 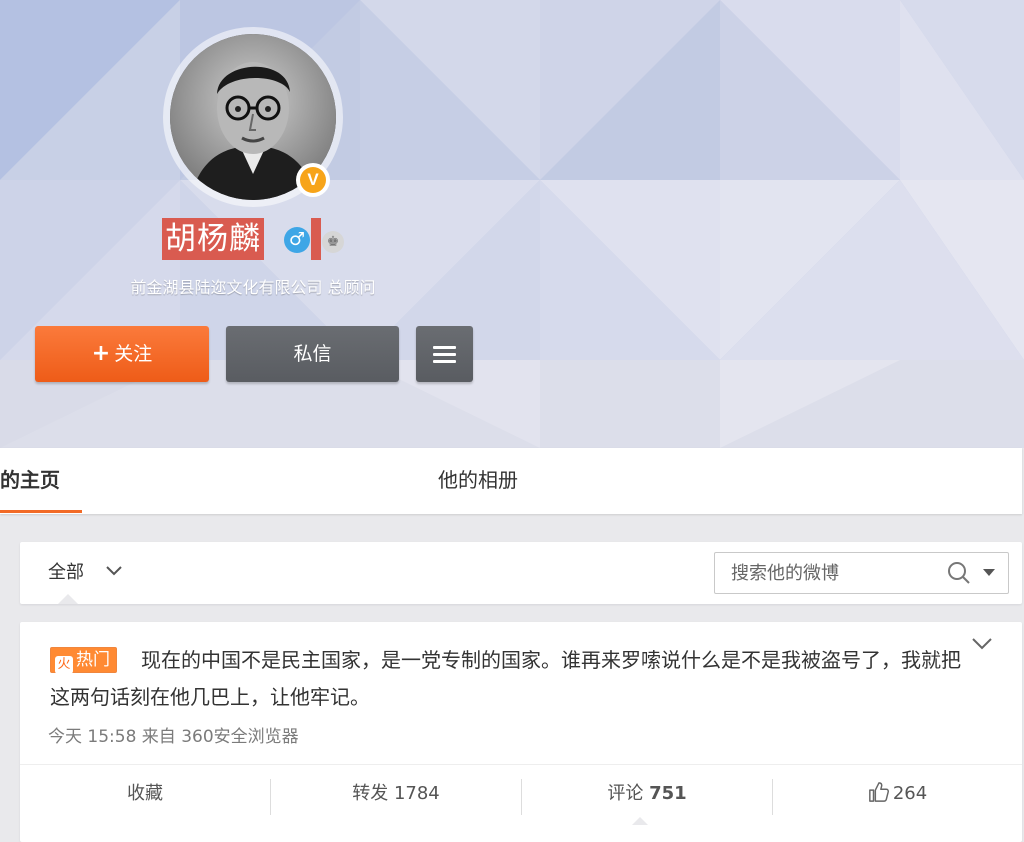 I want to click on post-action-bar: 收藏 转发 1784 评论 751 264, so click(x=521, y=794).